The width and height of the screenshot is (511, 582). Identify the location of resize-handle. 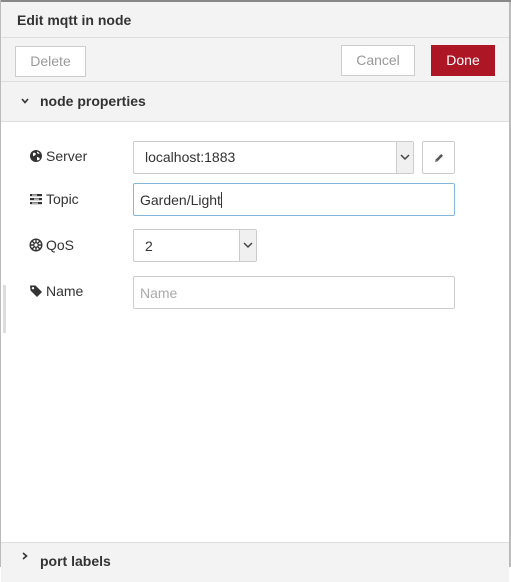
(4, 309).